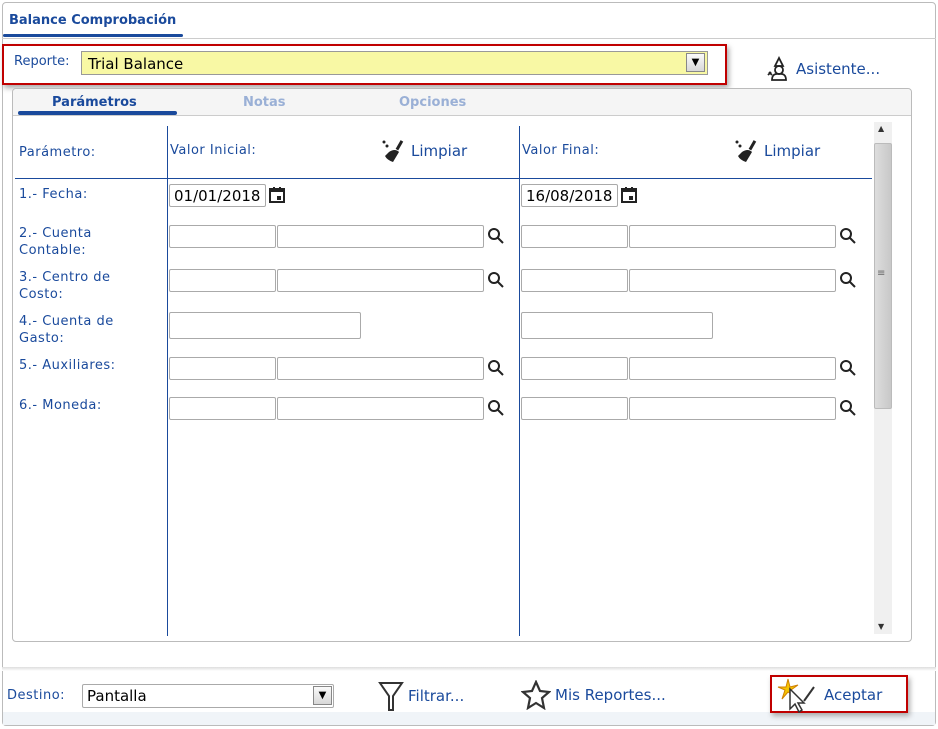 This screenshot has height=729, width=938. I want to click on centro-costo-final-code-input, so click(574, 280).